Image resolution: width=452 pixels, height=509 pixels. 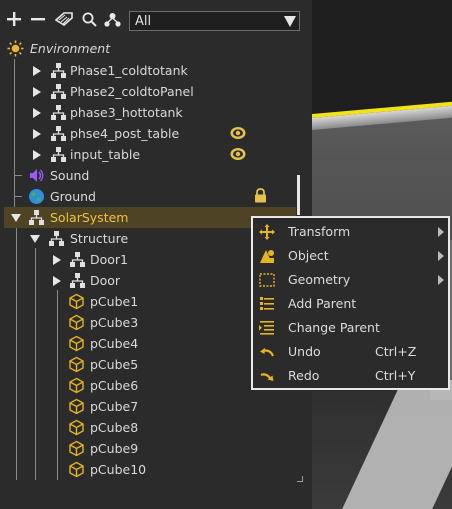 I want to click on menu-item-label: Geometry, so click(x=319, y=279).